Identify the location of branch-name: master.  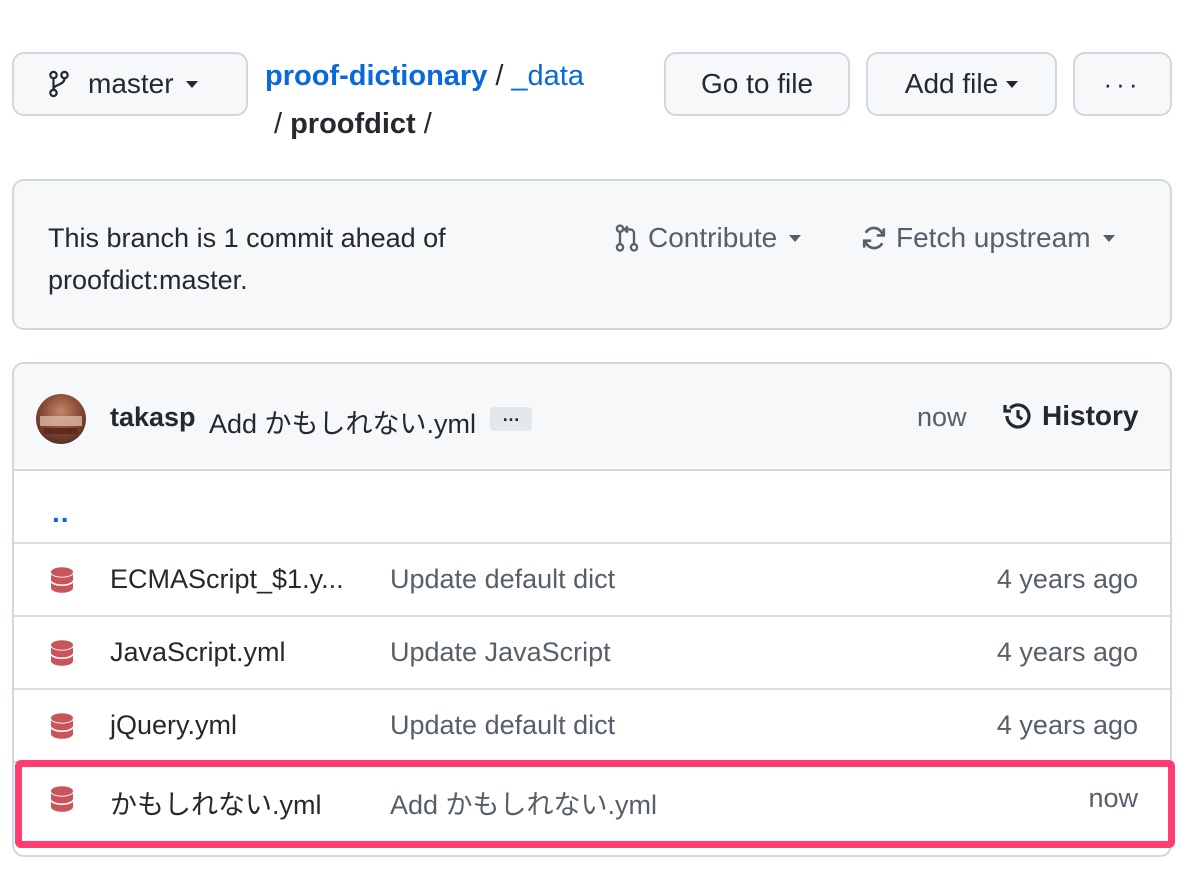
(131, 83).